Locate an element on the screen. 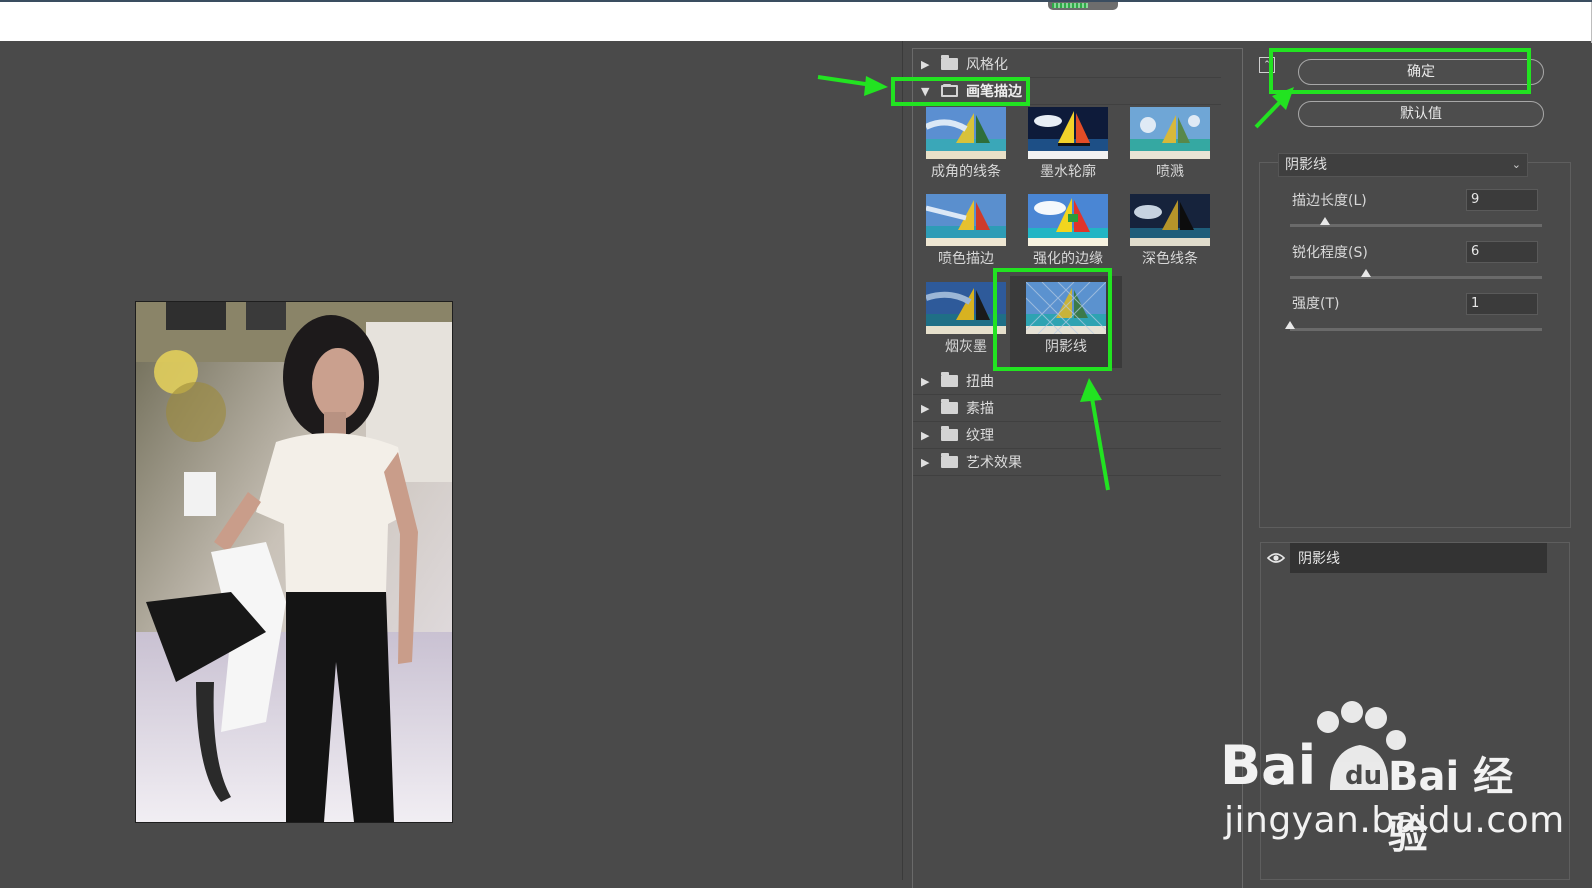 The height and width of the screenshot is (888, 1592). svg-text: du is located at coordinates (1363, 776).